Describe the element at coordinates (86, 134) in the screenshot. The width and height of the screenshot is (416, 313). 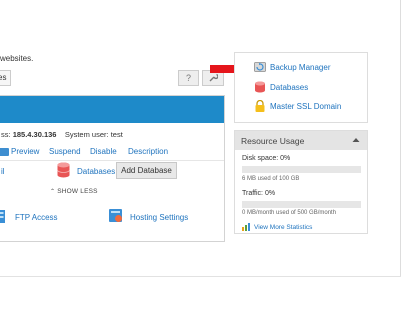
I see `system-user-label: System user:` at that location.